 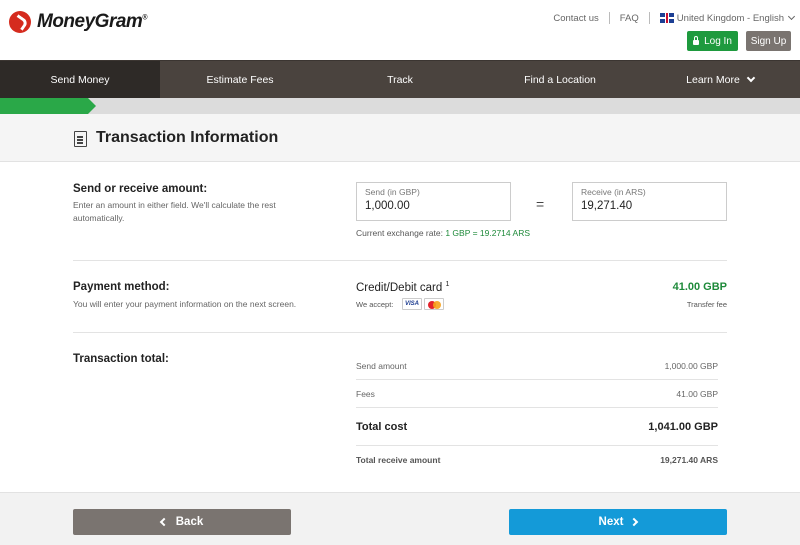 I want to click on login-button: Log In, so click(x=712, y=41).